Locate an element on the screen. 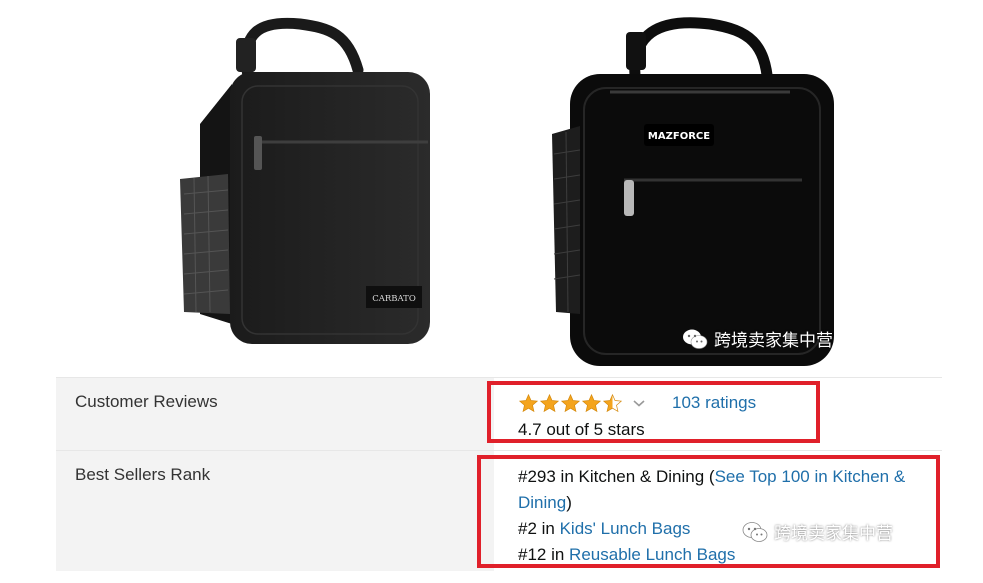 The width and height of the screenshot is (983, 583). watermark-top: 跨境卖家集中营 is located at coordinates (757, 338).